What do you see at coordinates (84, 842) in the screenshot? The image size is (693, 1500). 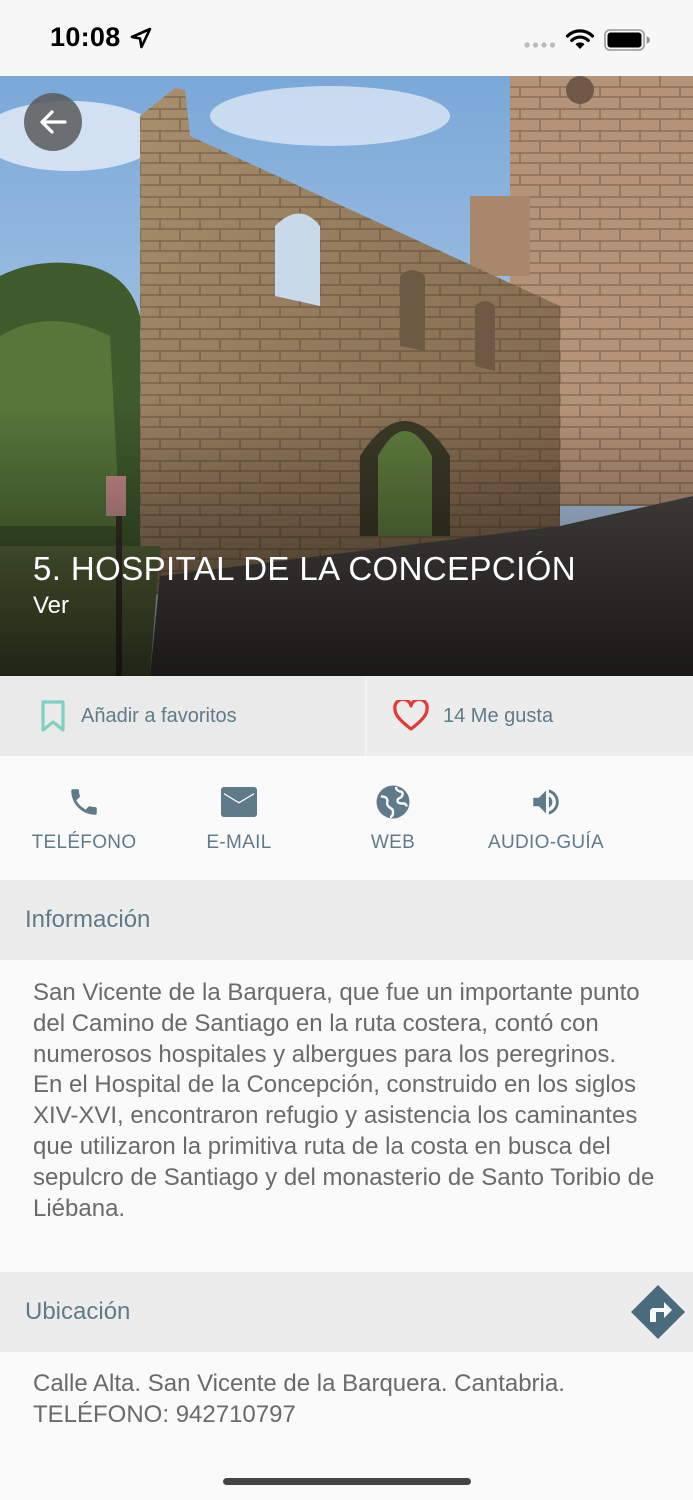 I see `phone-label: TELÉFONO` at bounding box center [84, 842].